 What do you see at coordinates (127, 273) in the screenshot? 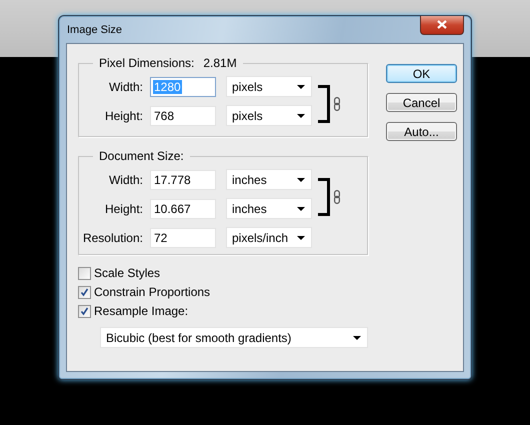
I see `checkbox-label: Scale Styles` at bounding box center [127, 273].